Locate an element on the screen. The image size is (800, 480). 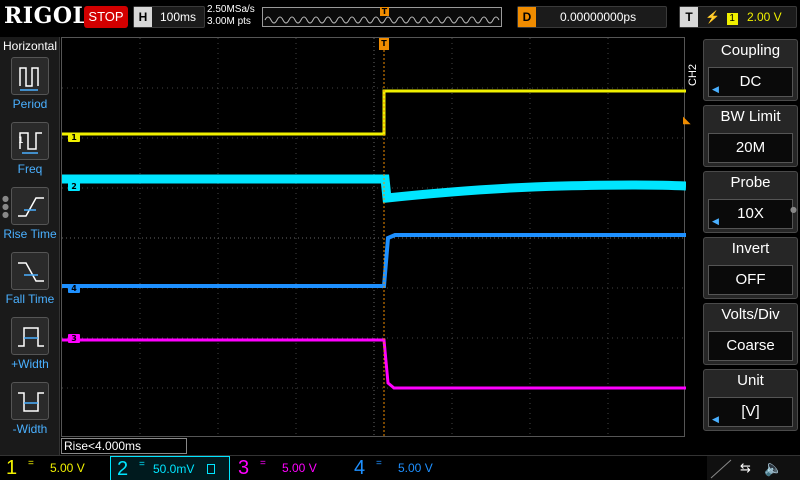
menu-bw-limit: BW Limit 20M is located at coordinates (750, 136).